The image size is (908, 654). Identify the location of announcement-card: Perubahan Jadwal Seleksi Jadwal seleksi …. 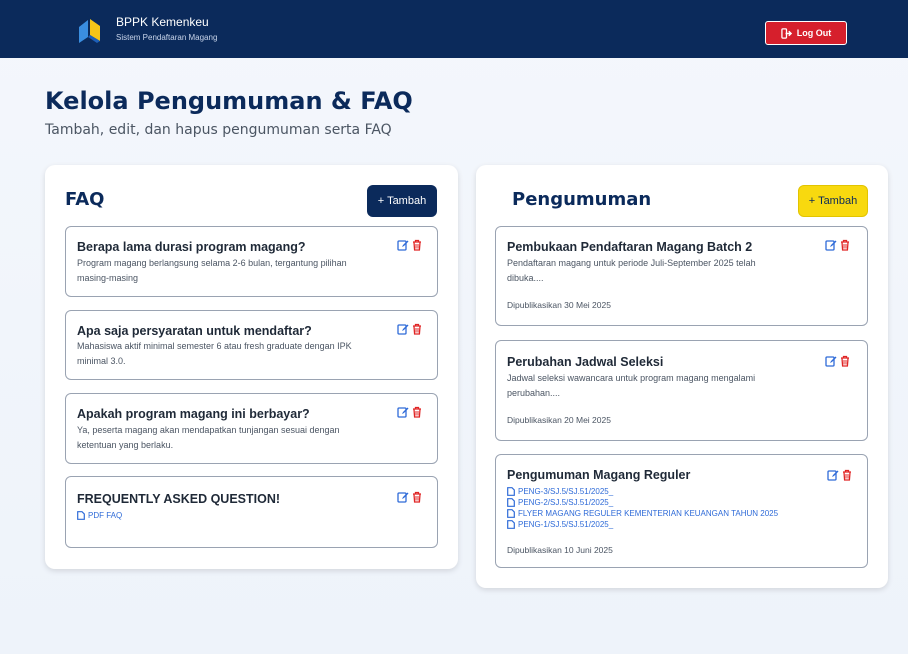
(681, 390).